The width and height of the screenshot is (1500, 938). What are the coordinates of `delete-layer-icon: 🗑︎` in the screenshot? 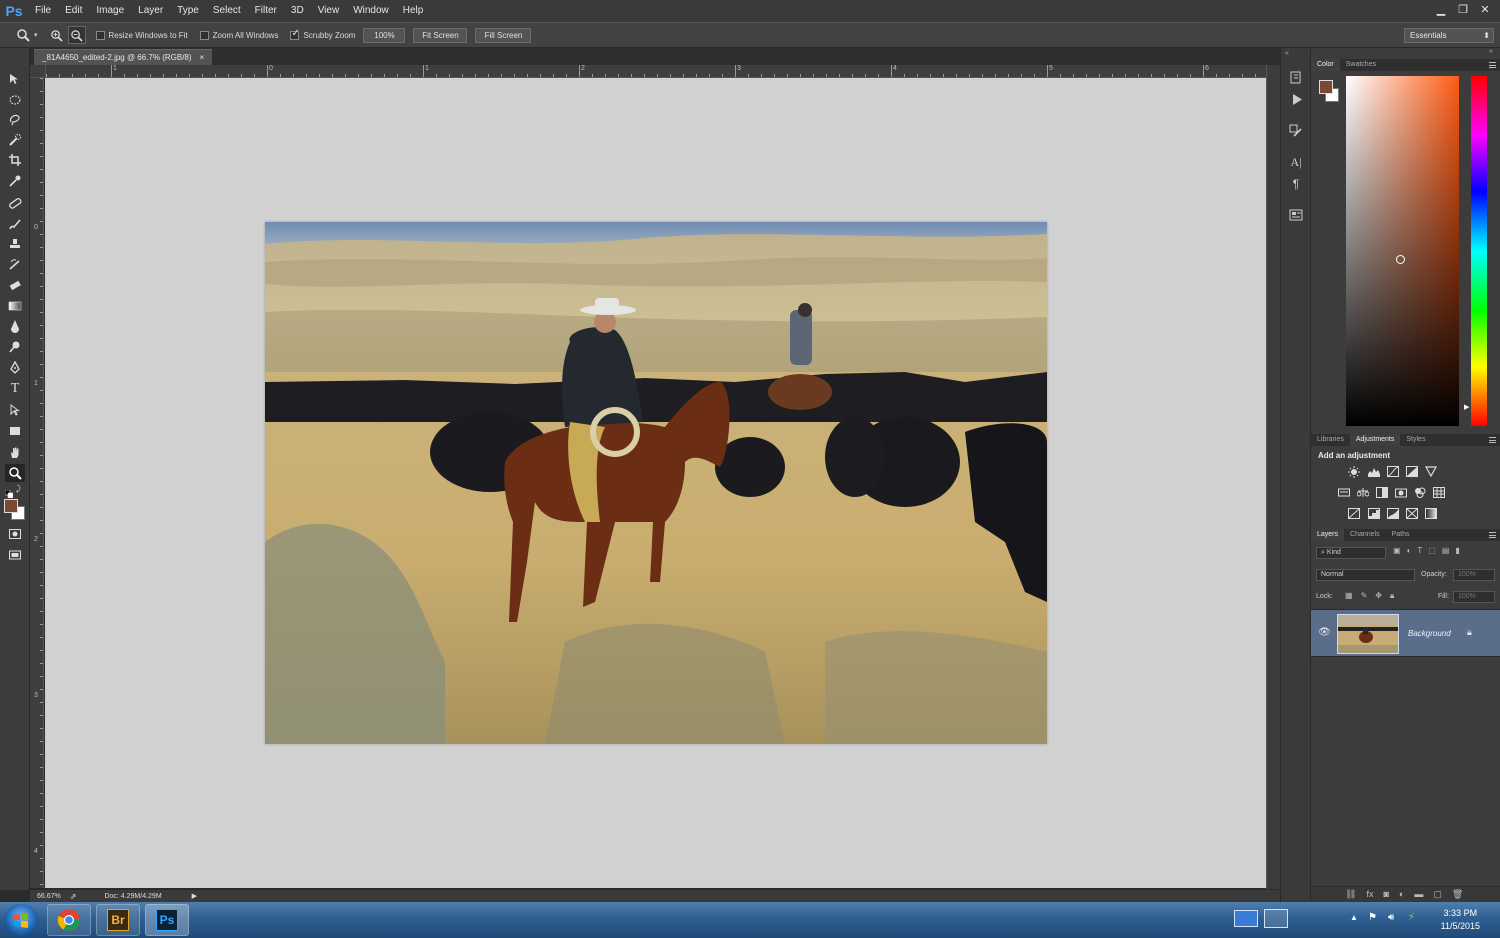 It's located at (1457, 894).